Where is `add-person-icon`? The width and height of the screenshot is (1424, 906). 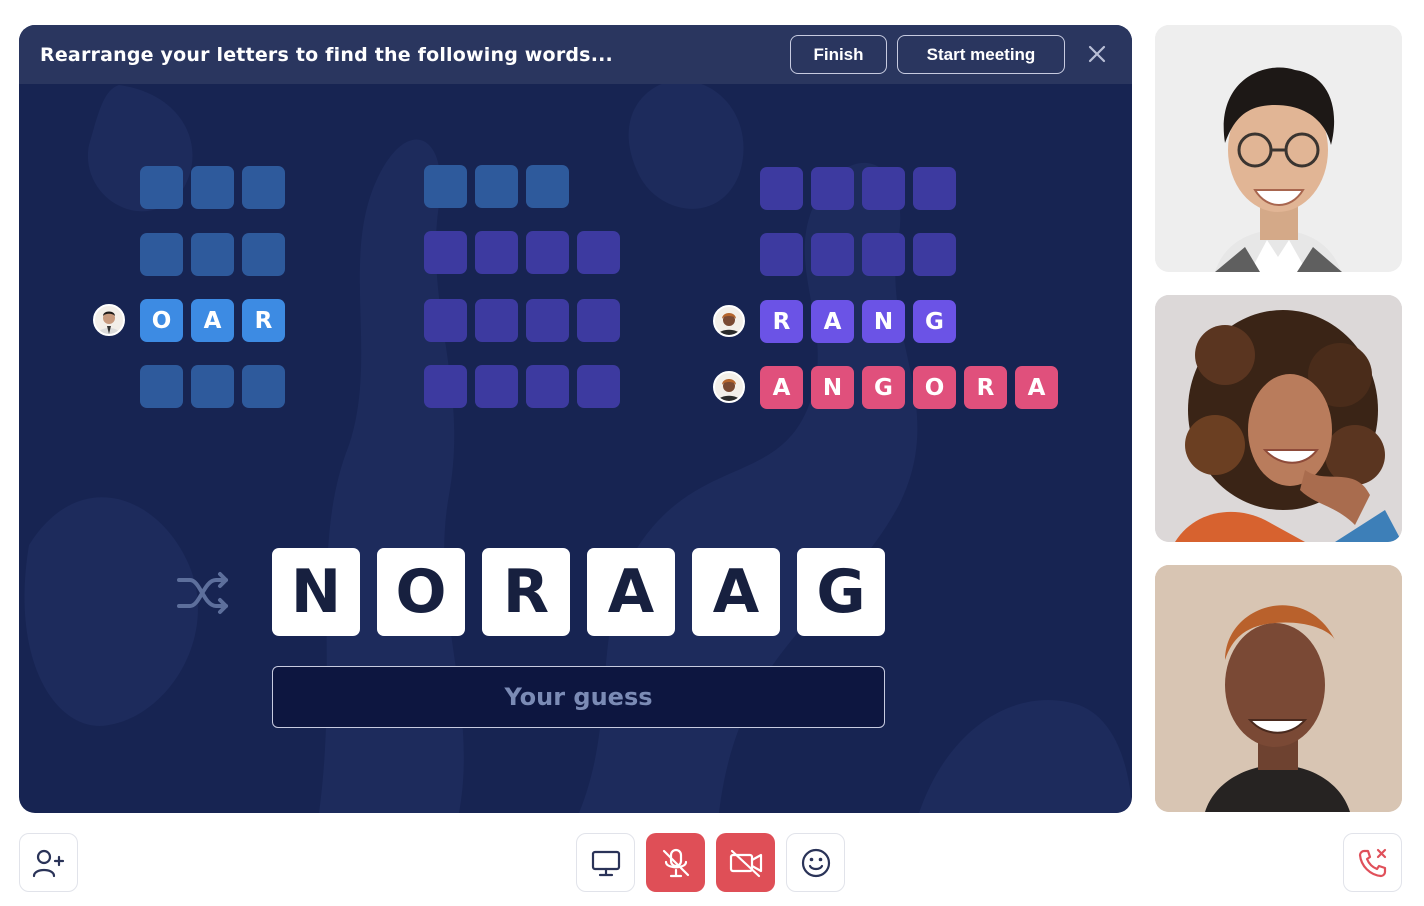 add-person-icon is located at coordinates (48, 863).